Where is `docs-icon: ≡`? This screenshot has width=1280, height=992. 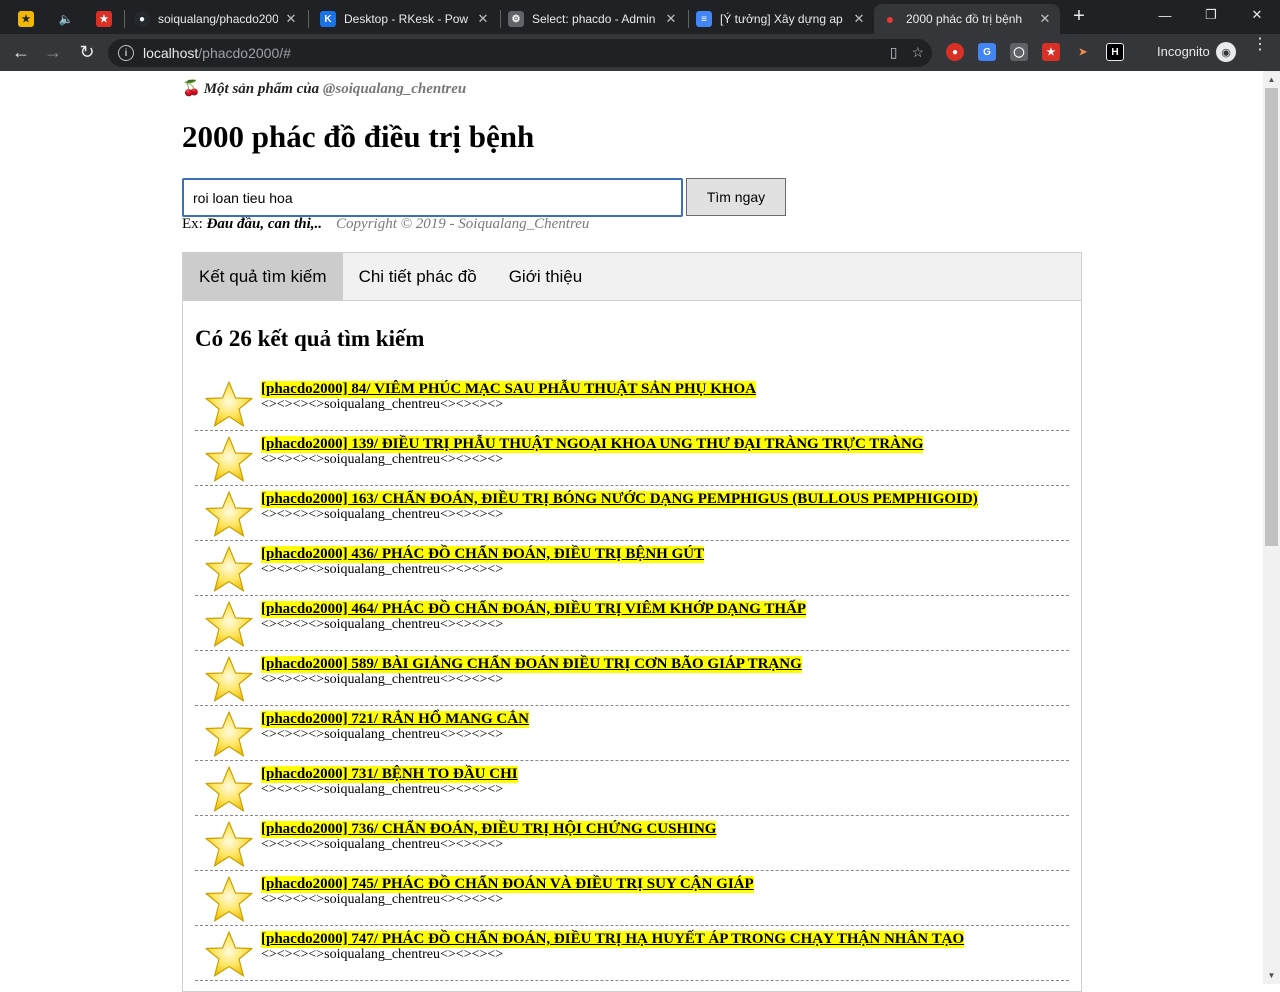
docs-icon: ≡ is located at coordinates (704, 19).